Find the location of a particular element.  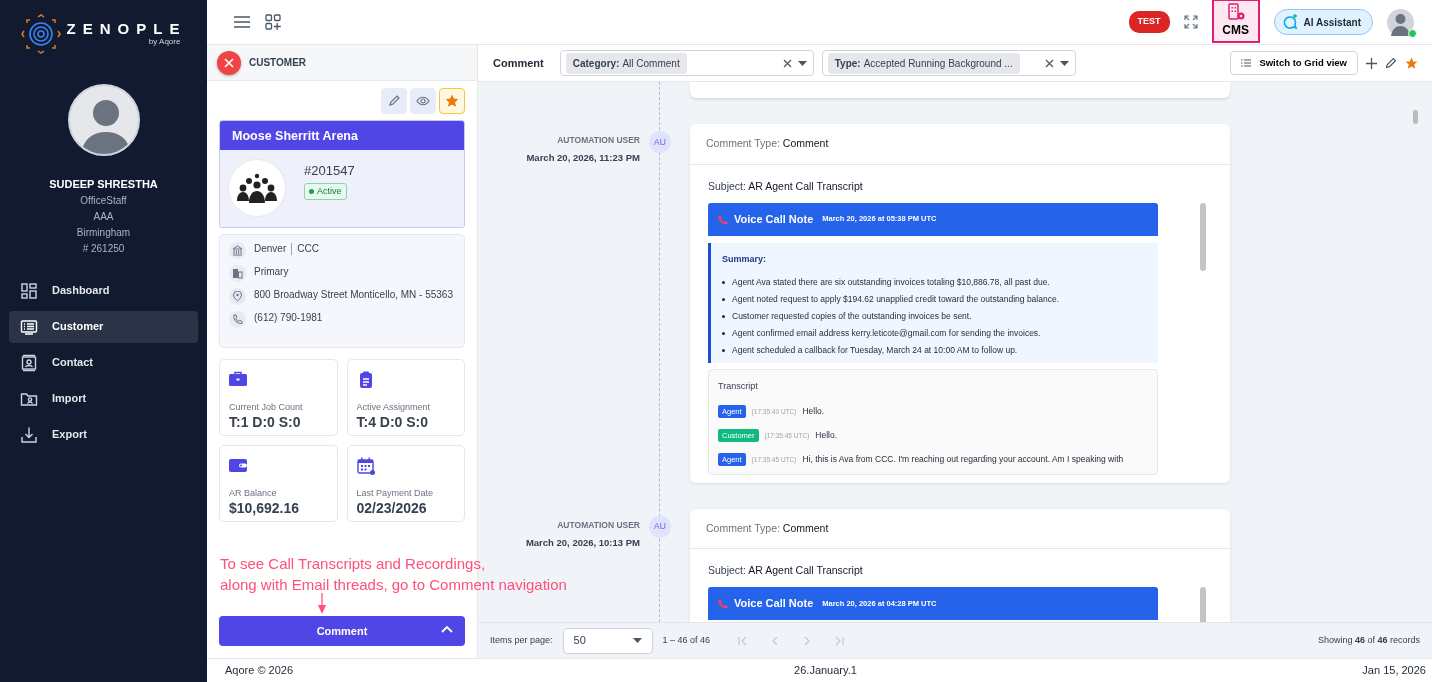

logo-tagline: by Aqore is located at coordinates (164, 41).